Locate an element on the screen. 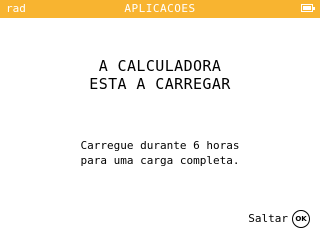 The height and width of the screenshot is (240, 320). status-bar: rad APLICACOES is located at coordinates (160, 9).